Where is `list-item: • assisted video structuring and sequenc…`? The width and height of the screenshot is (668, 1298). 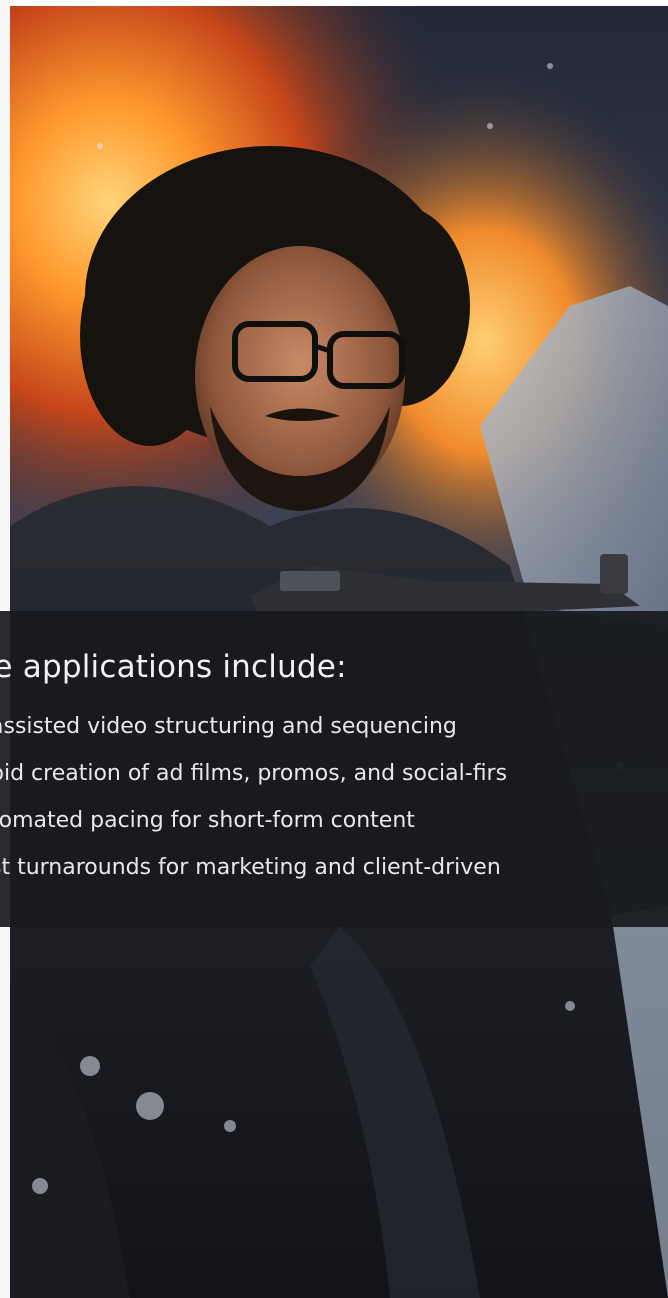
list-item: • assisted video structuring and sequenc… is located at coordinates (334, 726).